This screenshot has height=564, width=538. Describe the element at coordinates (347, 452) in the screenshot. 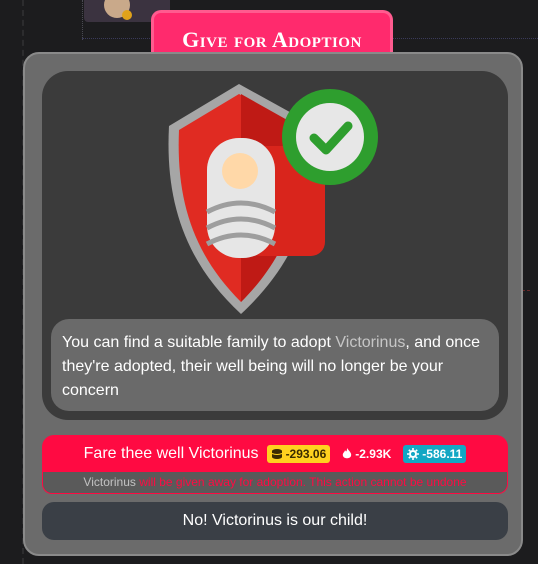

I see `flame-icon` at that location.